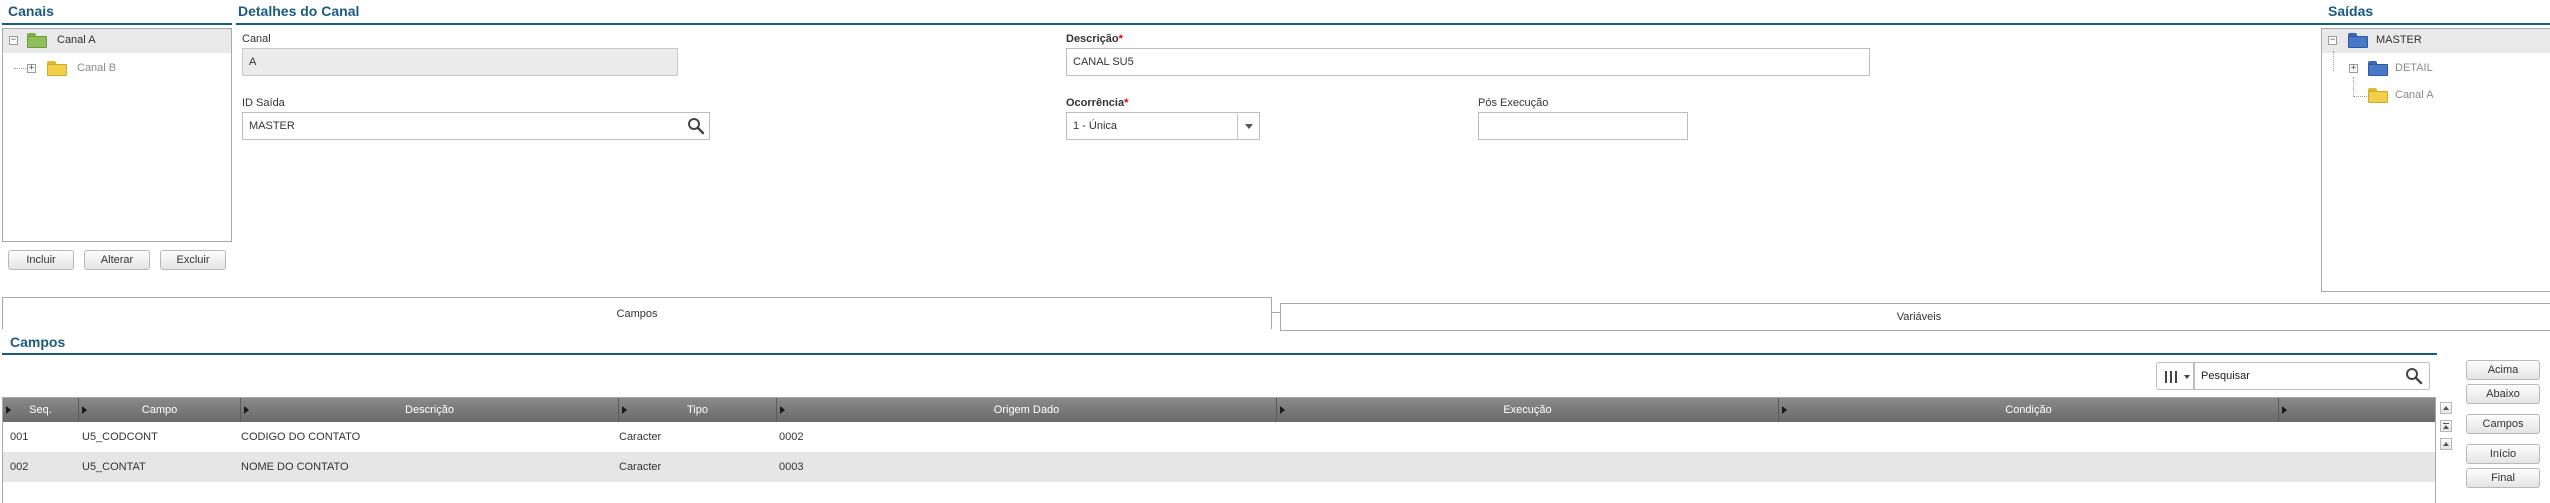 The image size is (2550, 503). Describe the element at coordinates (460, 62) in the screenshot. I see `canal-field: A` at that location.